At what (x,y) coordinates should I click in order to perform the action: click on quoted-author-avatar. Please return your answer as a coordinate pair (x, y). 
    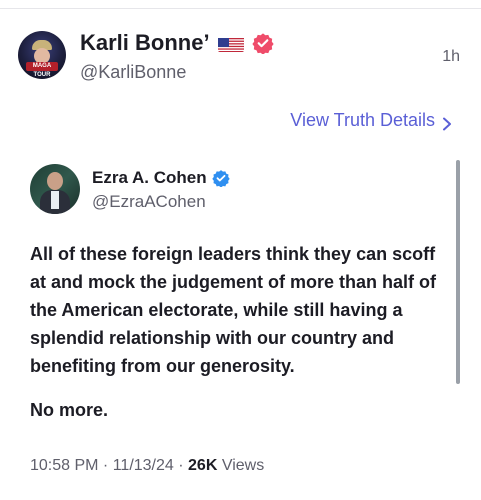
    Looking at the image, I should click on (55, 189).